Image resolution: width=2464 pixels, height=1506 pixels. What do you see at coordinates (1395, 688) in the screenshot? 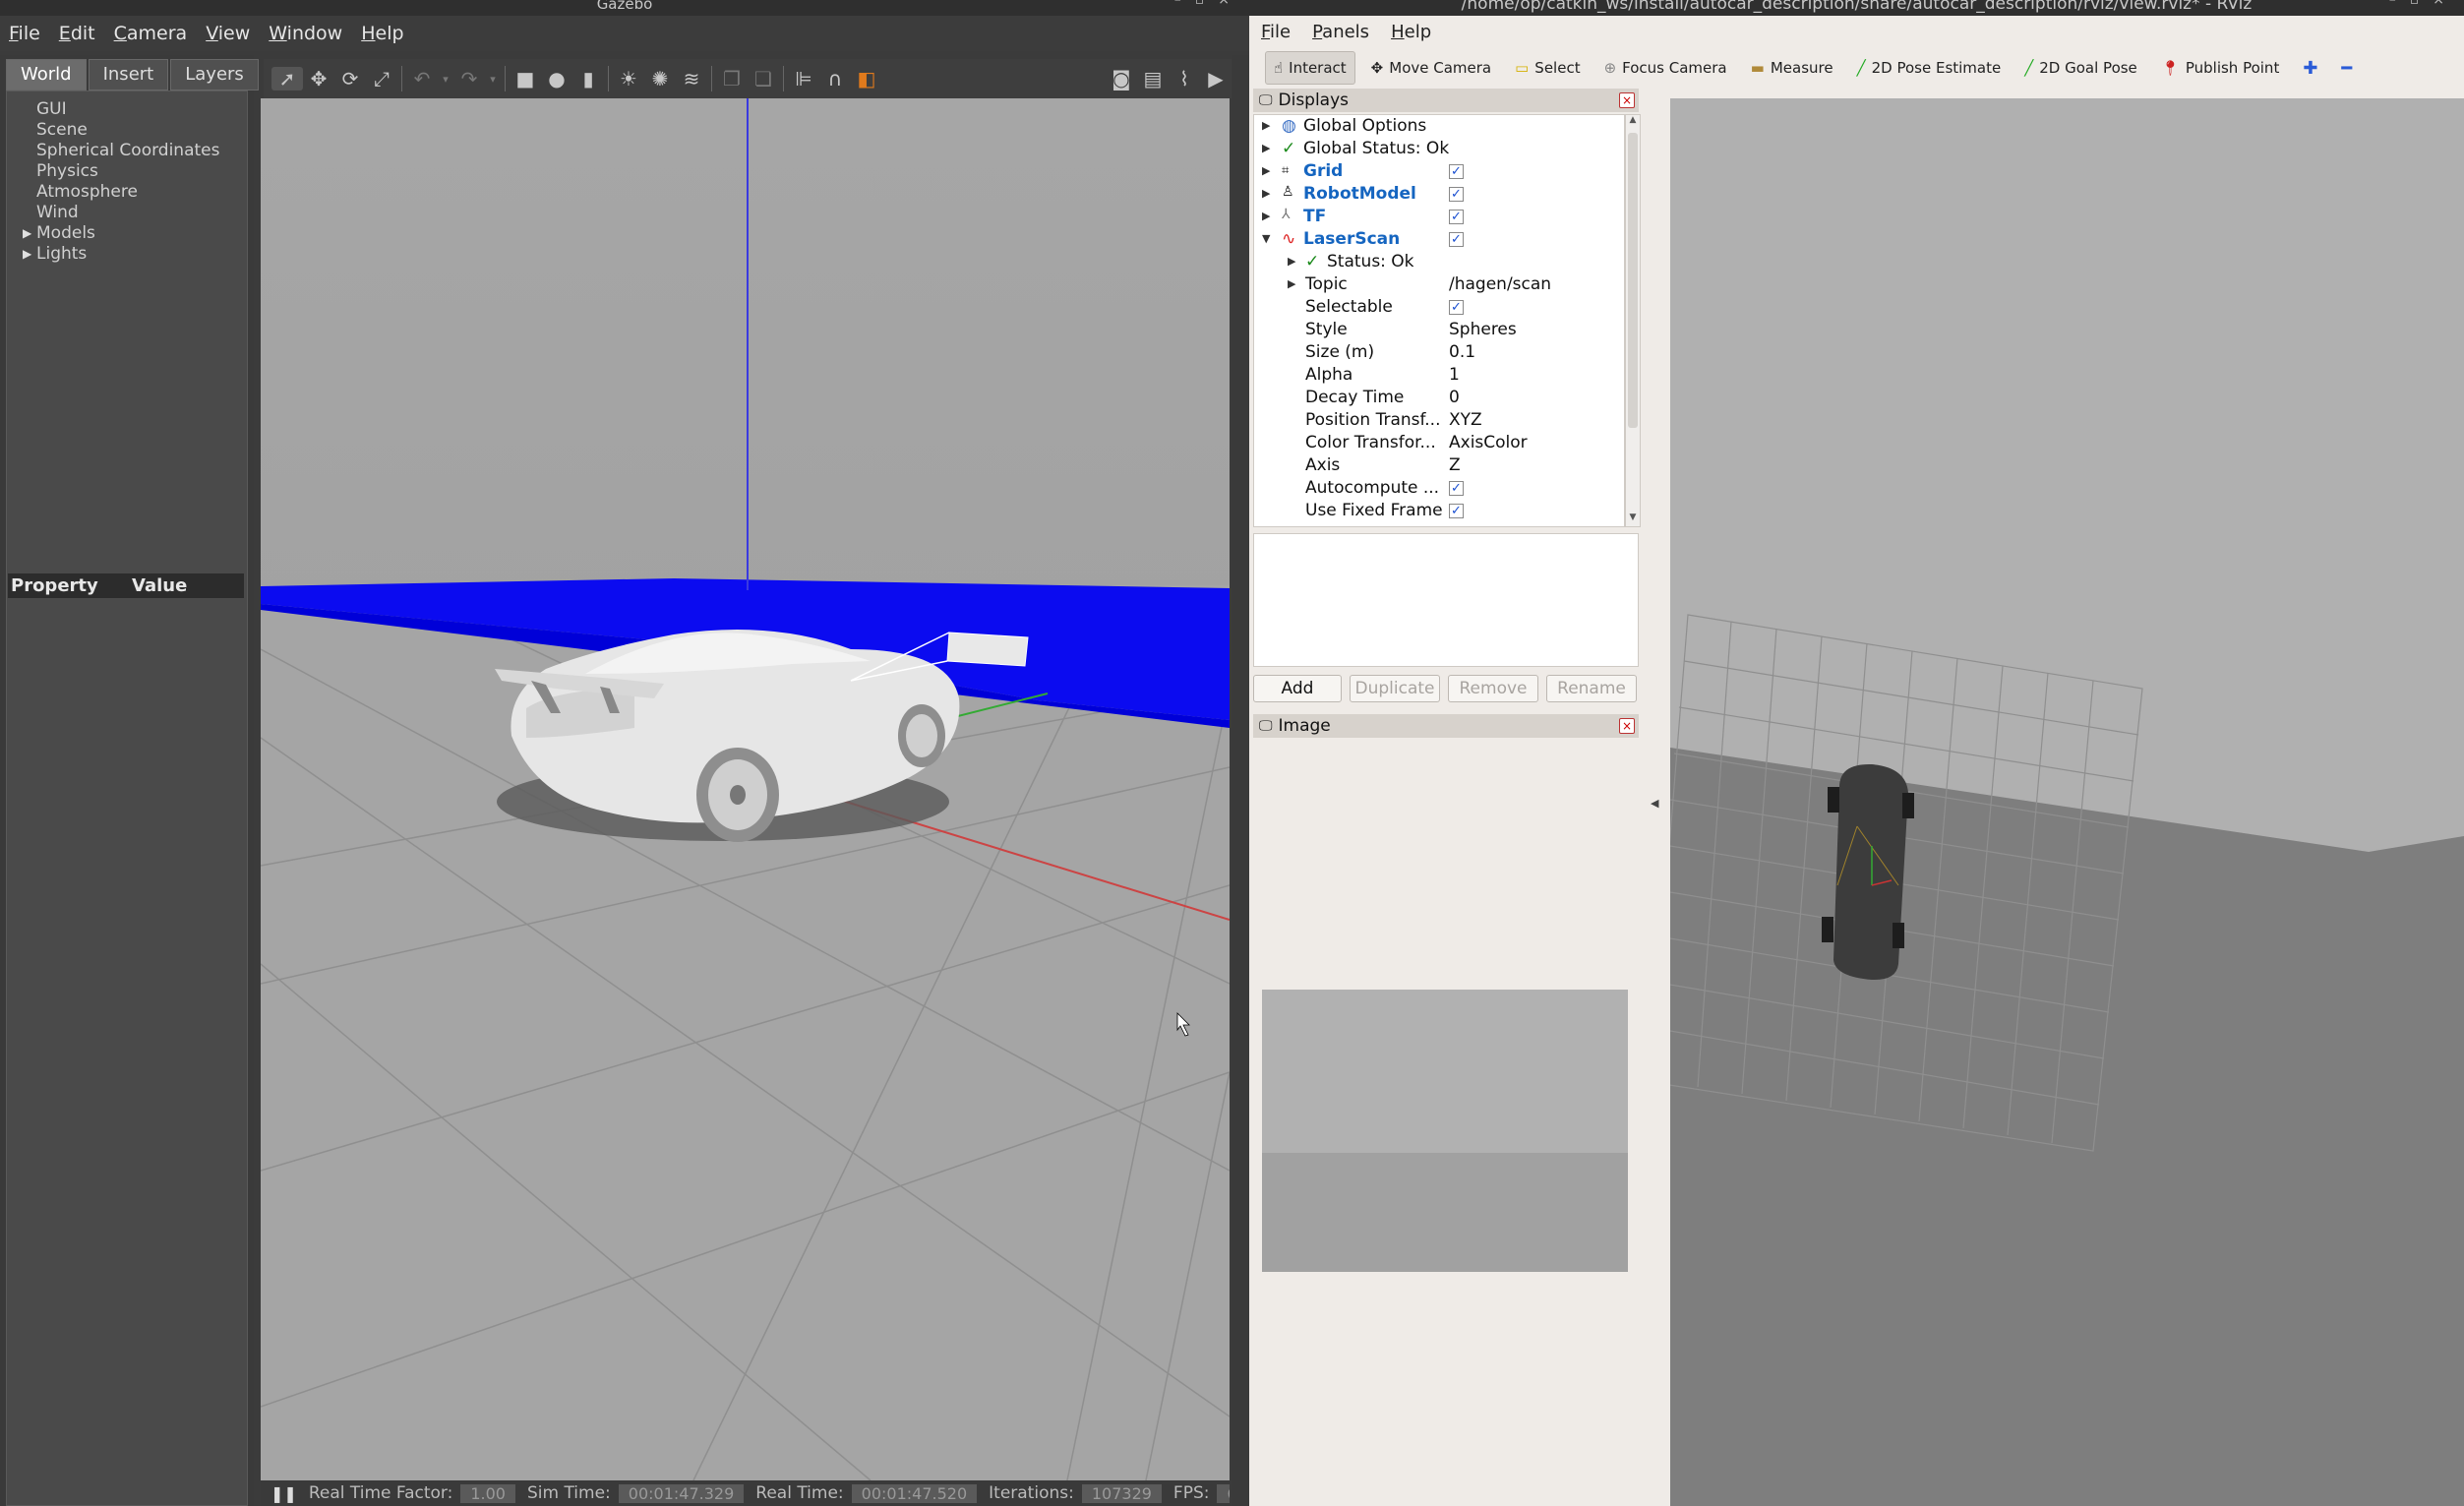
I see `duplicate-button: Duplicate` at bounding box center [1395, 688].